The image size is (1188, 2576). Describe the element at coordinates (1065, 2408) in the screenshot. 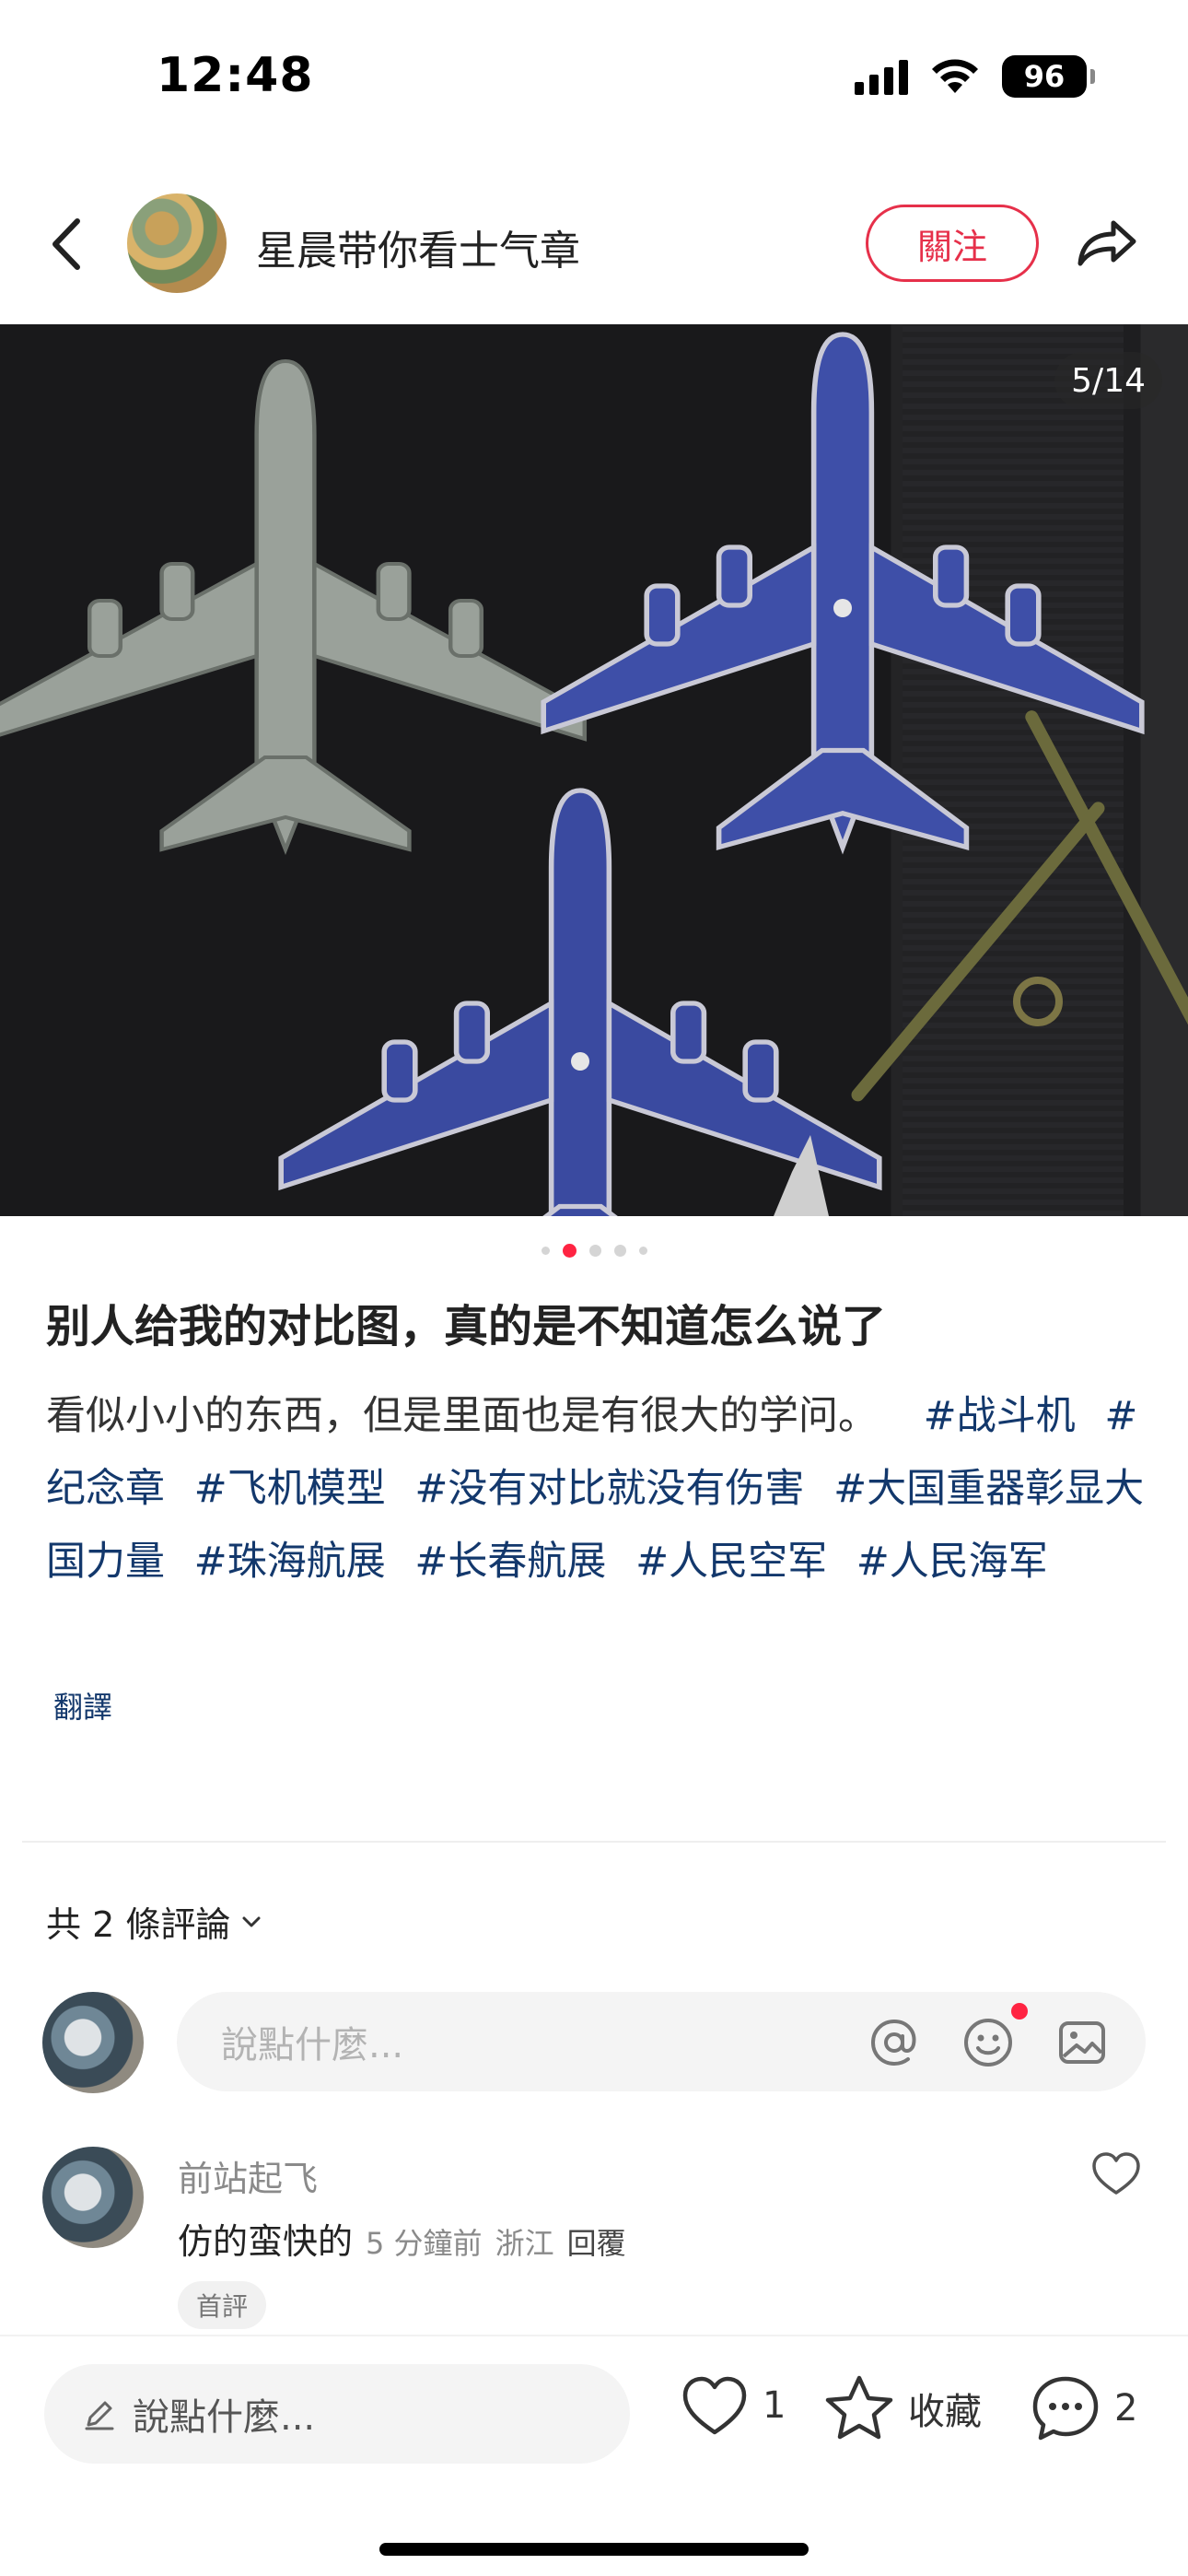

I see `comment-bubble-icon` at that location.